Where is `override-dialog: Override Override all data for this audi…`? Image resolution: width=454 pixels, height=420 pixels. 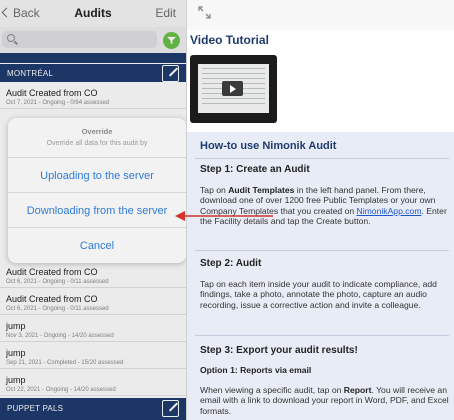 override-dialog: Override Override all data for this audi… is located at coordinates (97, 190).